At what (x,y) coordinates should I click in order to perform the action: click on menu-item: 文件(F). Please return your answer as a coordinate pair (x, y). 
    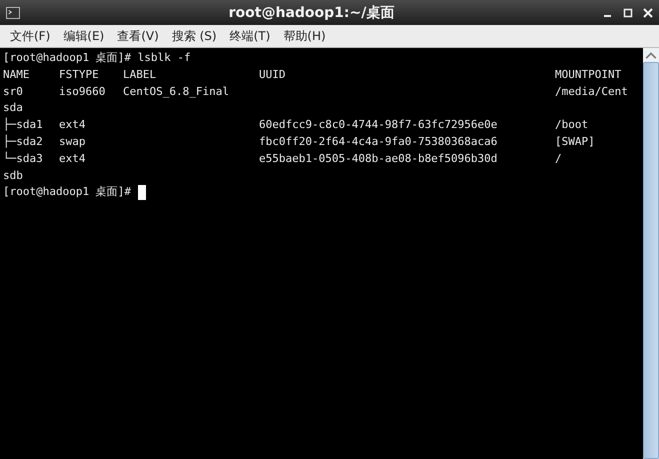
    Looking at the image, I should click on (30, 36).